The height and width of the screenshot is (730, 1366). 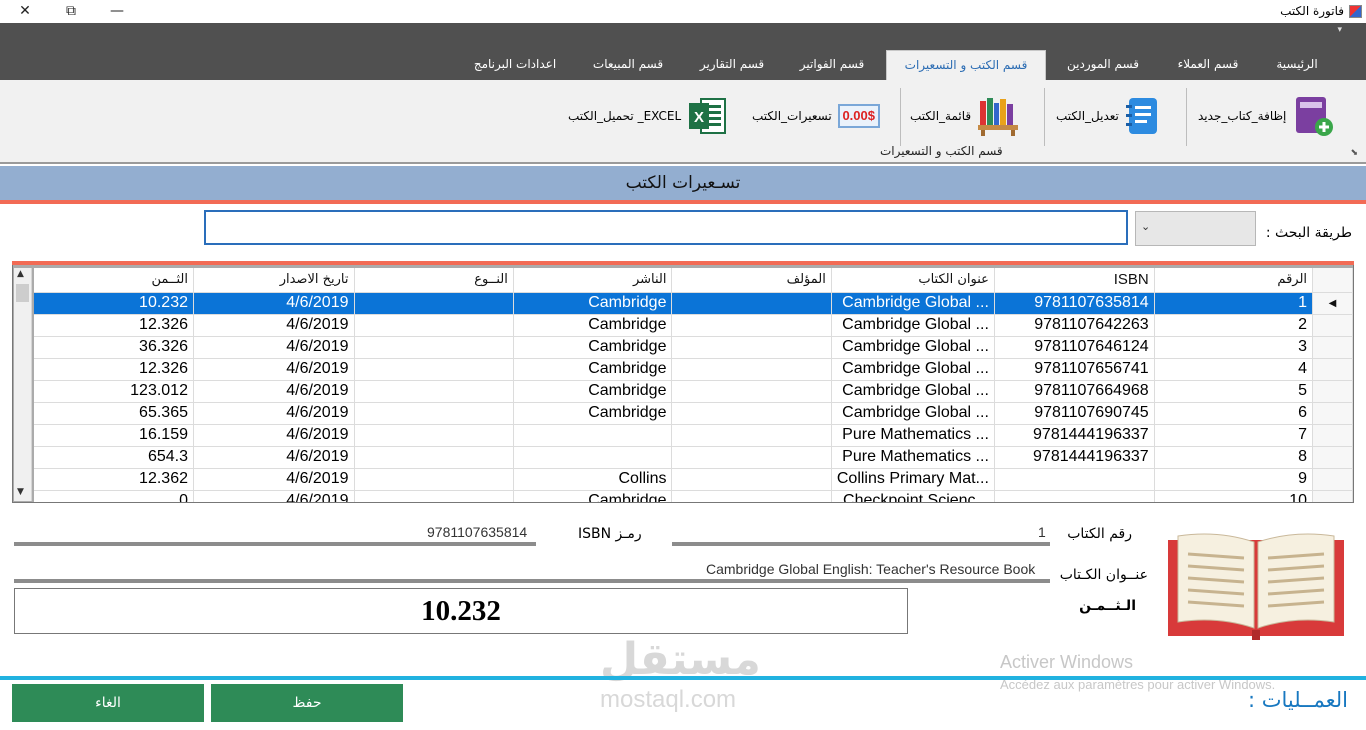 What do you see at coordinates (114, 391) in the screenshot?
I see `cell-price: 123.012` at bounding box center [114, 391].